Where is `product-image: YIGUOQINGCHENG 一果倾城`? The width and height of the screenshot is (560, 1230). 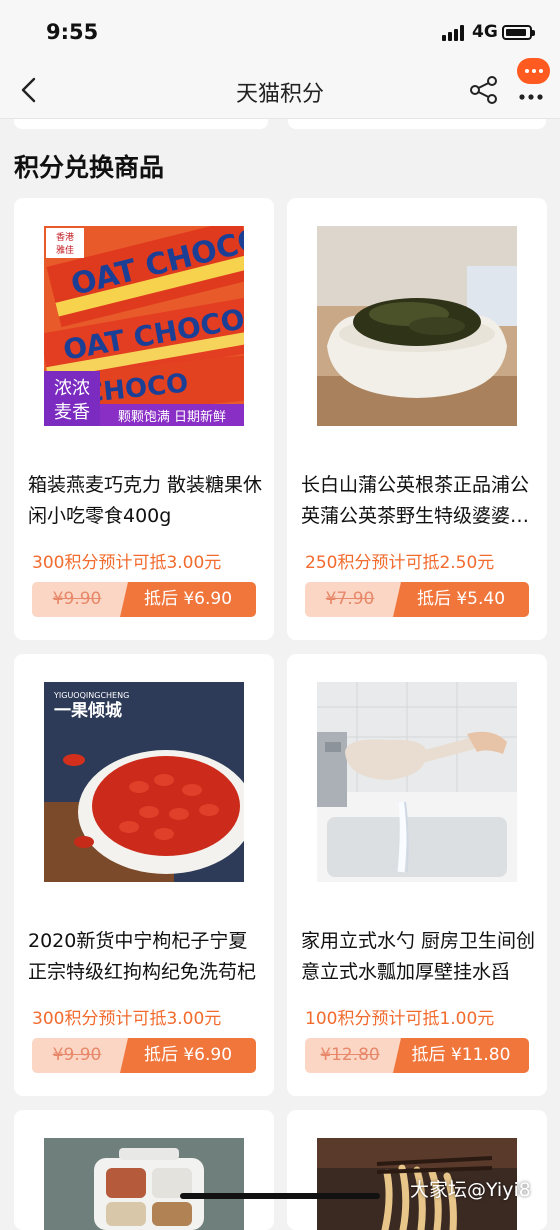 product-image: YIGUOQINGCHENG 一果倾城 is located at coordinates (144, 782).